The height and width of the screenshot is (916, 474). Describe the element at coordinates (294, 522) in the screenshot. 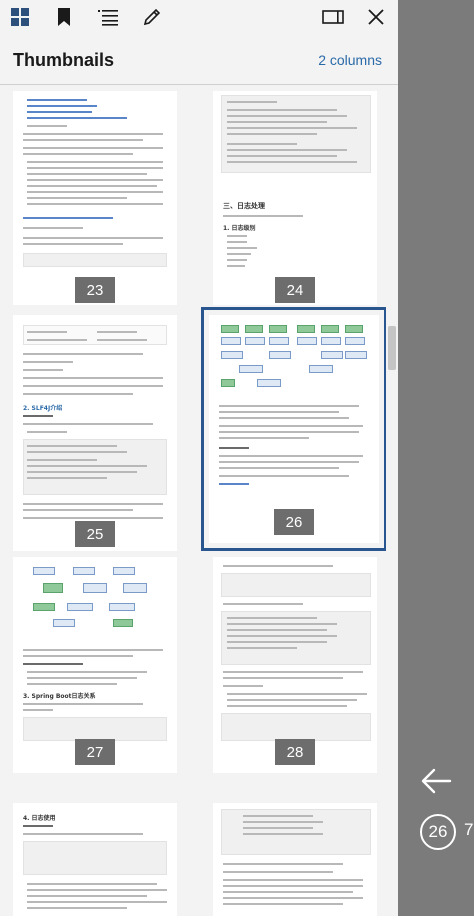

I see `page-number-badge: 26` at that location.